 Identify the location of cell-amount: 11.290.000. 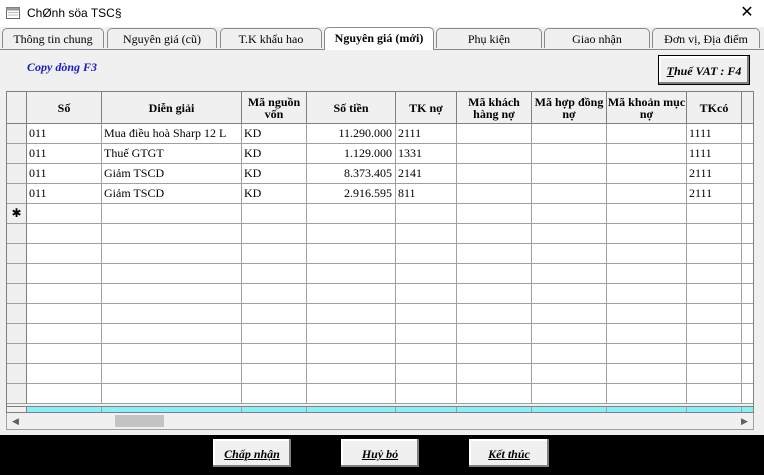
(351, 134).